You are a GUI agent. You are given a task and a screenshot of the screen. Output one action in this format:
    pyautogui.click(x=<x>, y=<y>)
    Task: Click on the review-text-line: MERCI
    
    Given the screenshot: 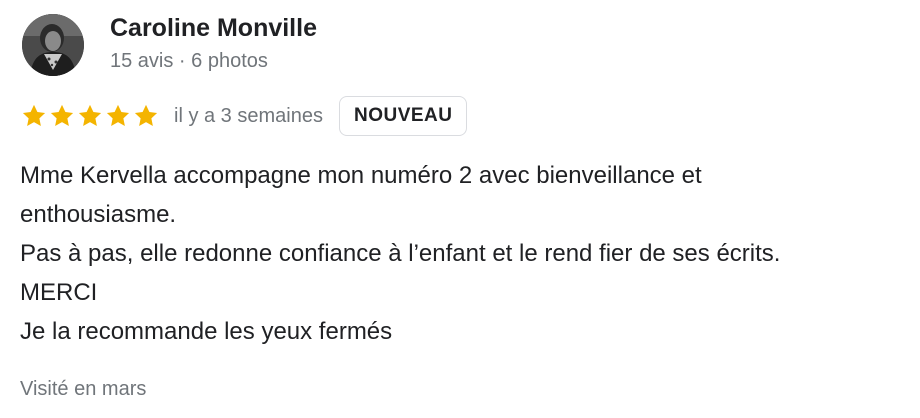 What is the action you would take?
    pyautogui.click(x=59, y=292)
    